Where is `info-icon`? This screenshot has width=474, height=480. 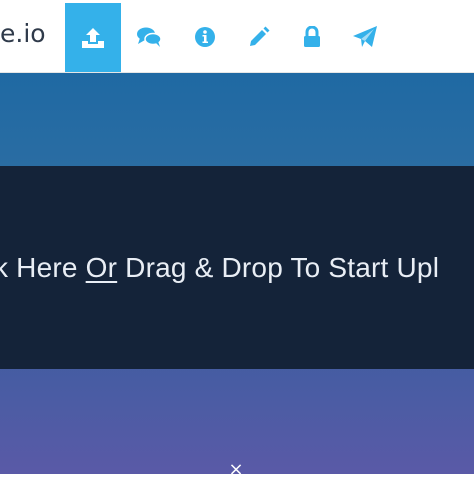 info-icon is located at coordinates (205, 37).